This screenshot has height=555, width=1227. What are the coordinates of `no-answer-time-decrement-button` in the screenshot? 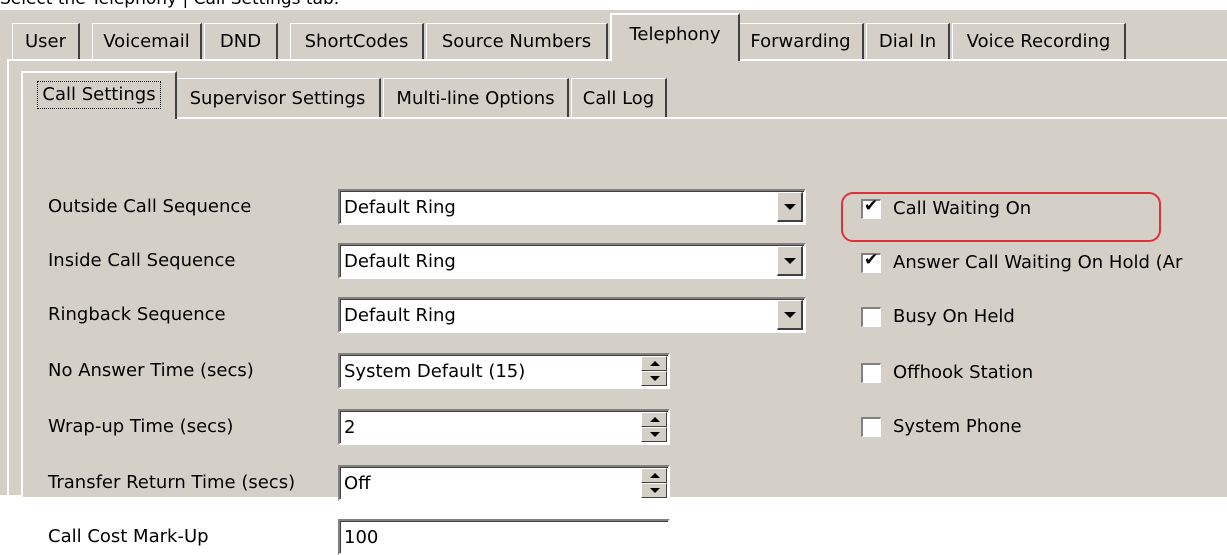 It's located at (654, 378).